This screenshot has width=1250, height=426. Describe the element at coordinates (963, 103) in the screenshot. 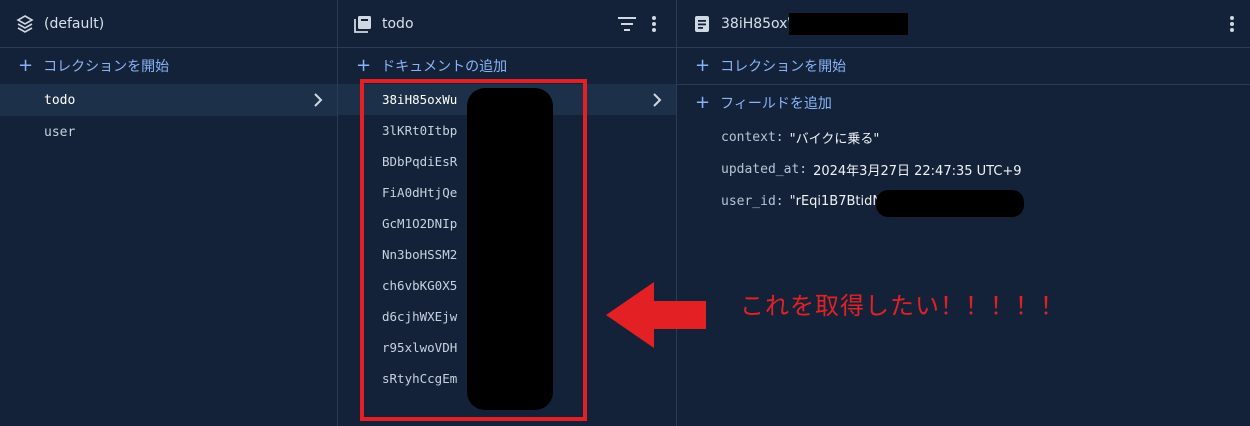

I see `add-field-button: + フィールドを追加` at that location.